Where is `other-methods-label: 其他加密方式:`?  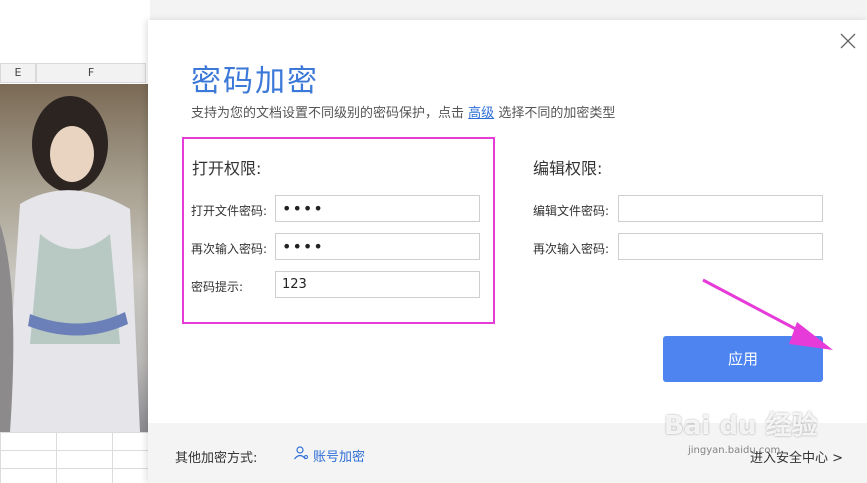
other-methods-label: 其他加密方式: is located at coordinates (216, 458).